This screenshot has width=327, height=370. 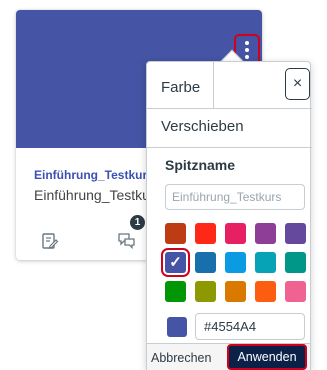 What do you see at coordinates (213, 85) in the screenshot?
I see `tab-divider` at bounding box center [213, 85].